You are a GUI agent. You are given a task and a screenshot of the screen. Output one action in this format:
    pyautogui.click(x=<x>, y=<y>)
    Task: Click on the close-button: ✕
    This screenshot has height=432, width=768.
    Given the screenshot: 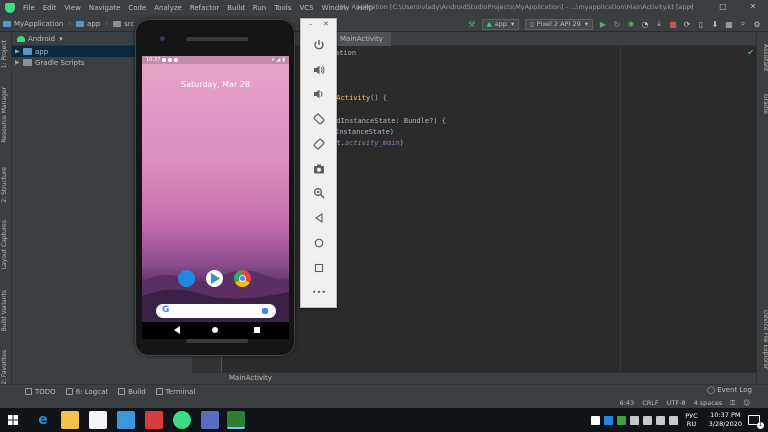 What is the action you would take?
    pyautogui.click(x=753, y=6)
    